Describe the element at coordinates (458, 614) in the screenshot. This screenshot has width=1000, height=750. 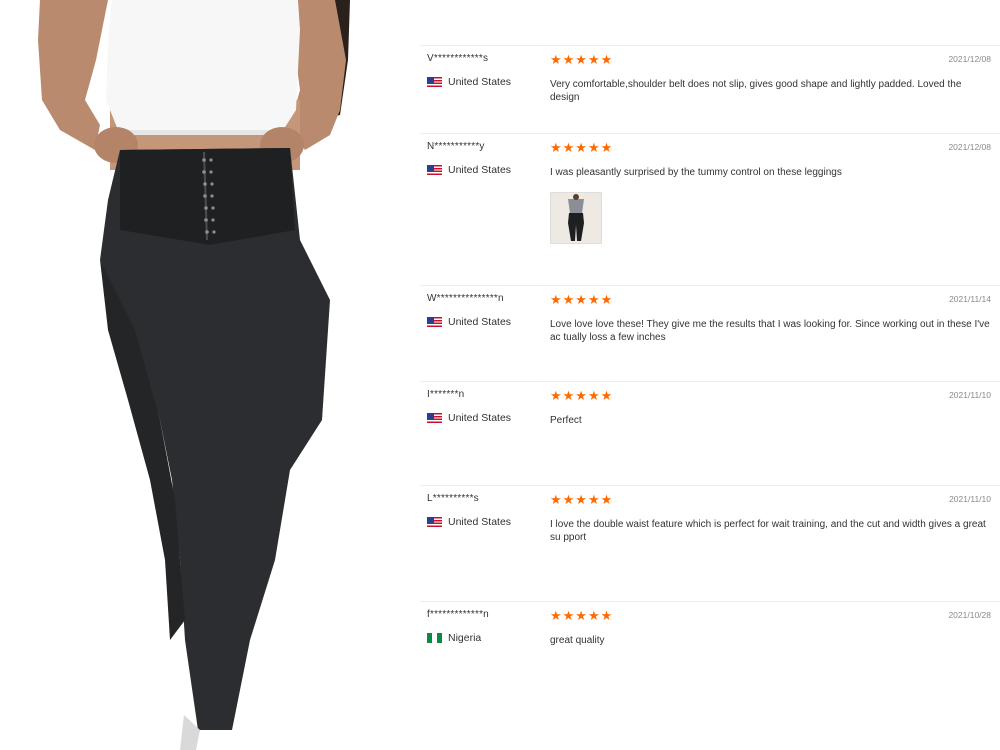
I see `reviewer-name: f*************n` at that location.